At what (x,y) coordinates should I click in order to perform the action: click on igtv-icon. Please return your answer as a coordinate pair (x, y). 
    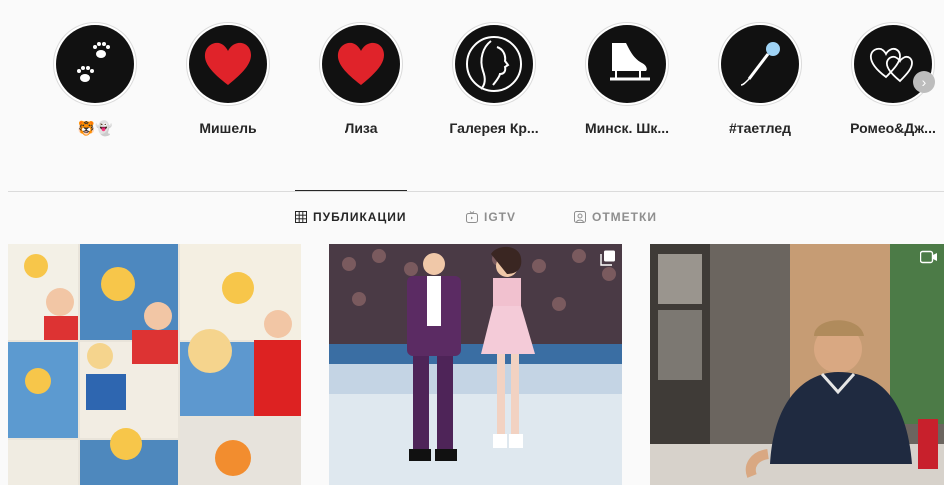
    Looking at the image, I should click on (472, 217).